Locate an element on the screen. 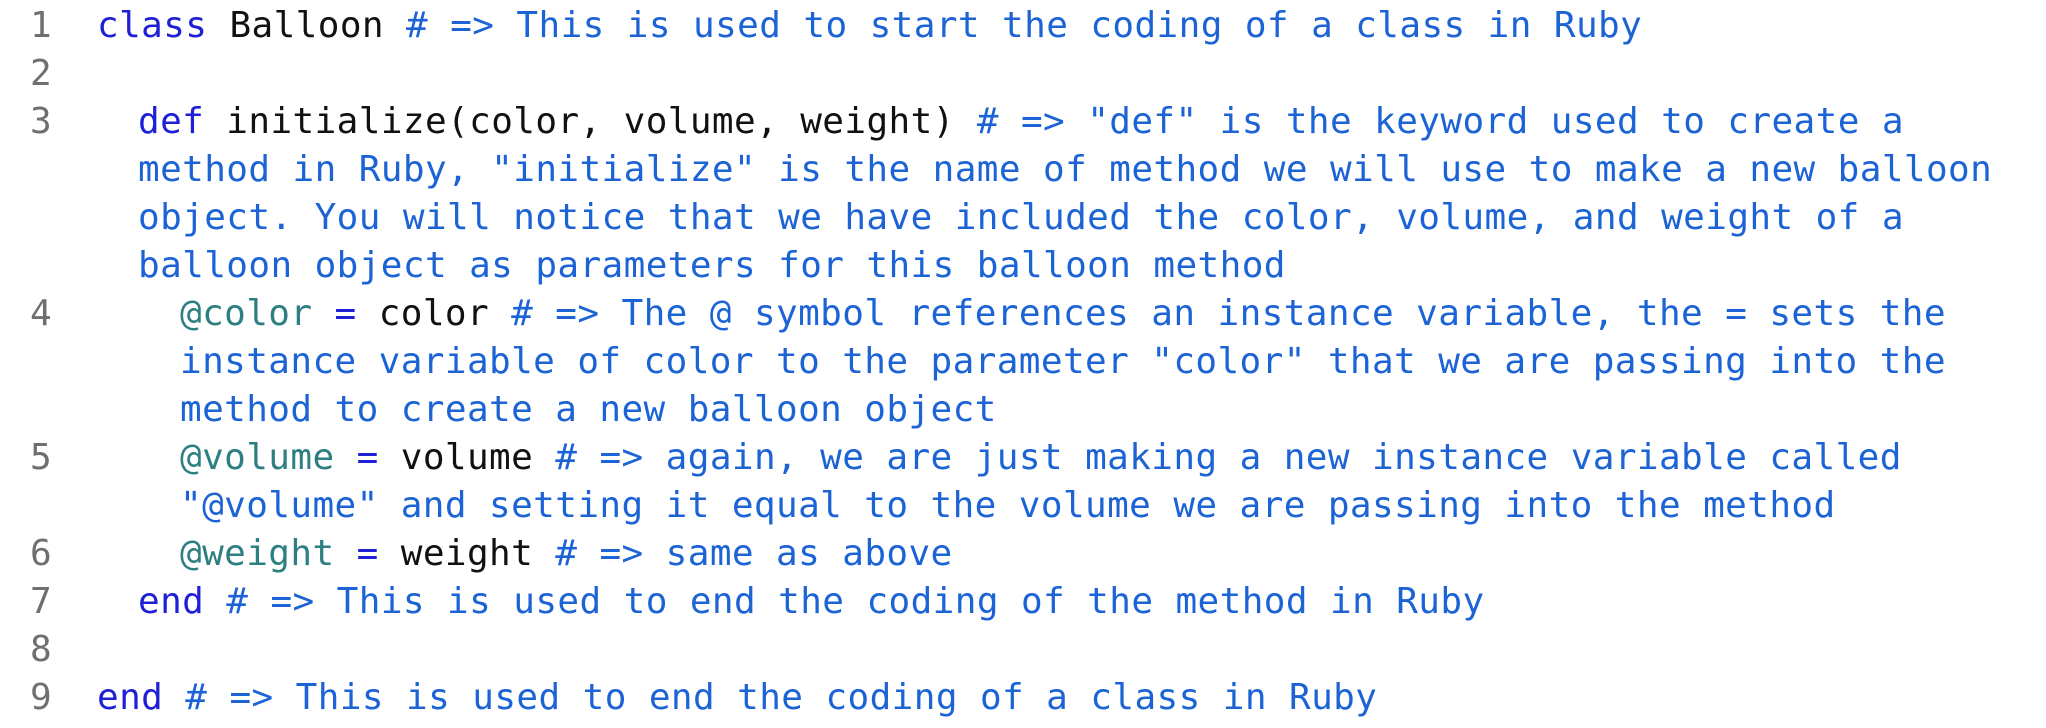 The width and height of the screenshot is (2046, 728). keyword-token: class is located at coordinates (152, 25).